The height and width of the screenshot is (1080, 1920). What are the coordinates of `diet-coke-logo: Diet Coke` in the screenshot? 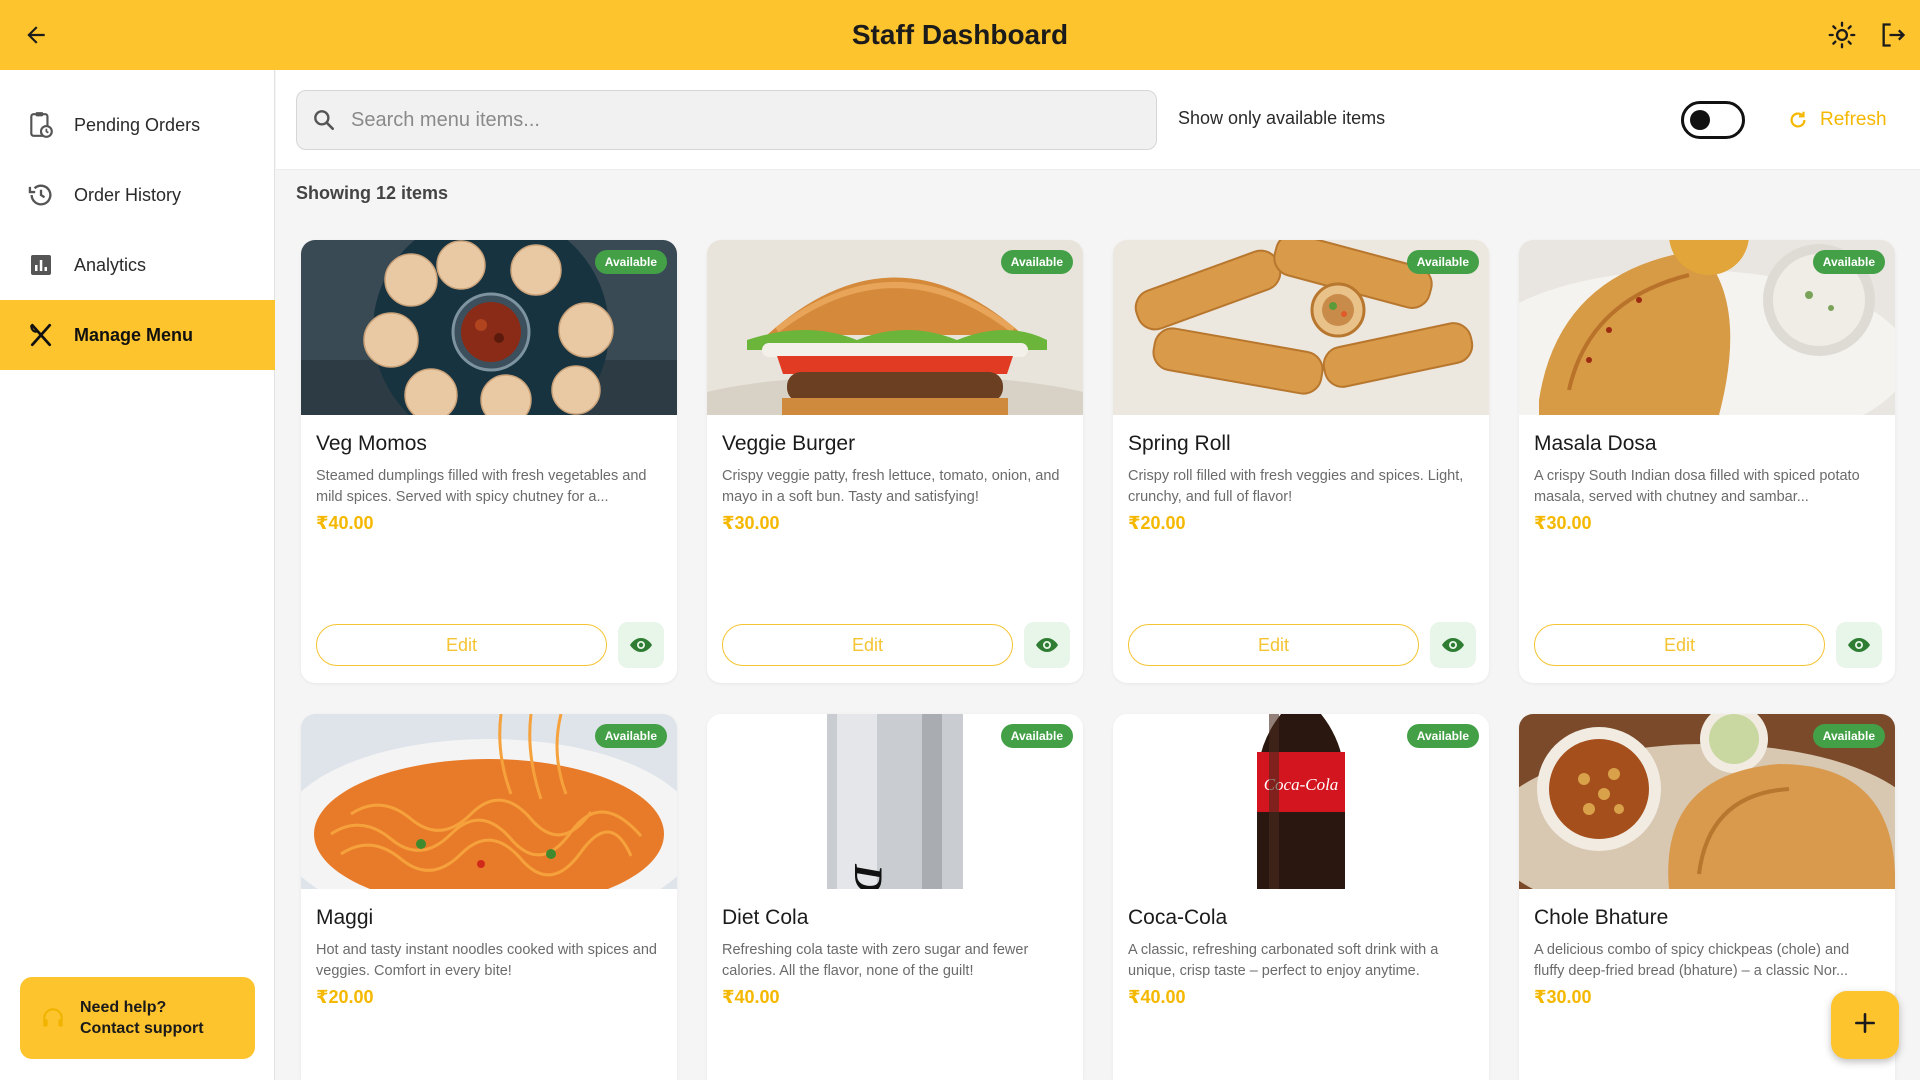 It's located at (868, 876).